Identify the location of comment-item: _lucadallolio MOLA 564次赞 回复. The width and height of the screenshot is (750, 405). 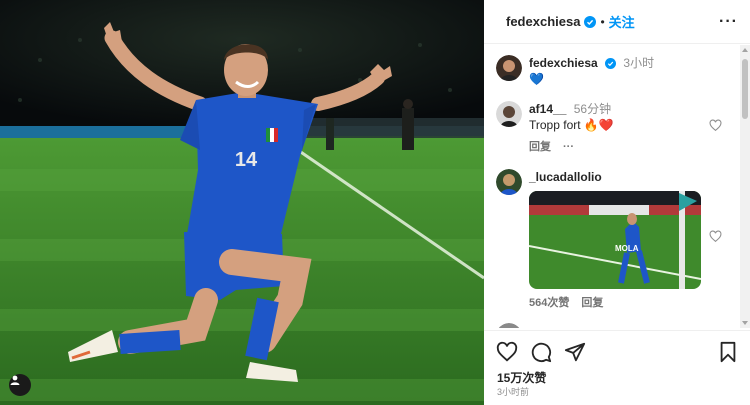
(598, 240).